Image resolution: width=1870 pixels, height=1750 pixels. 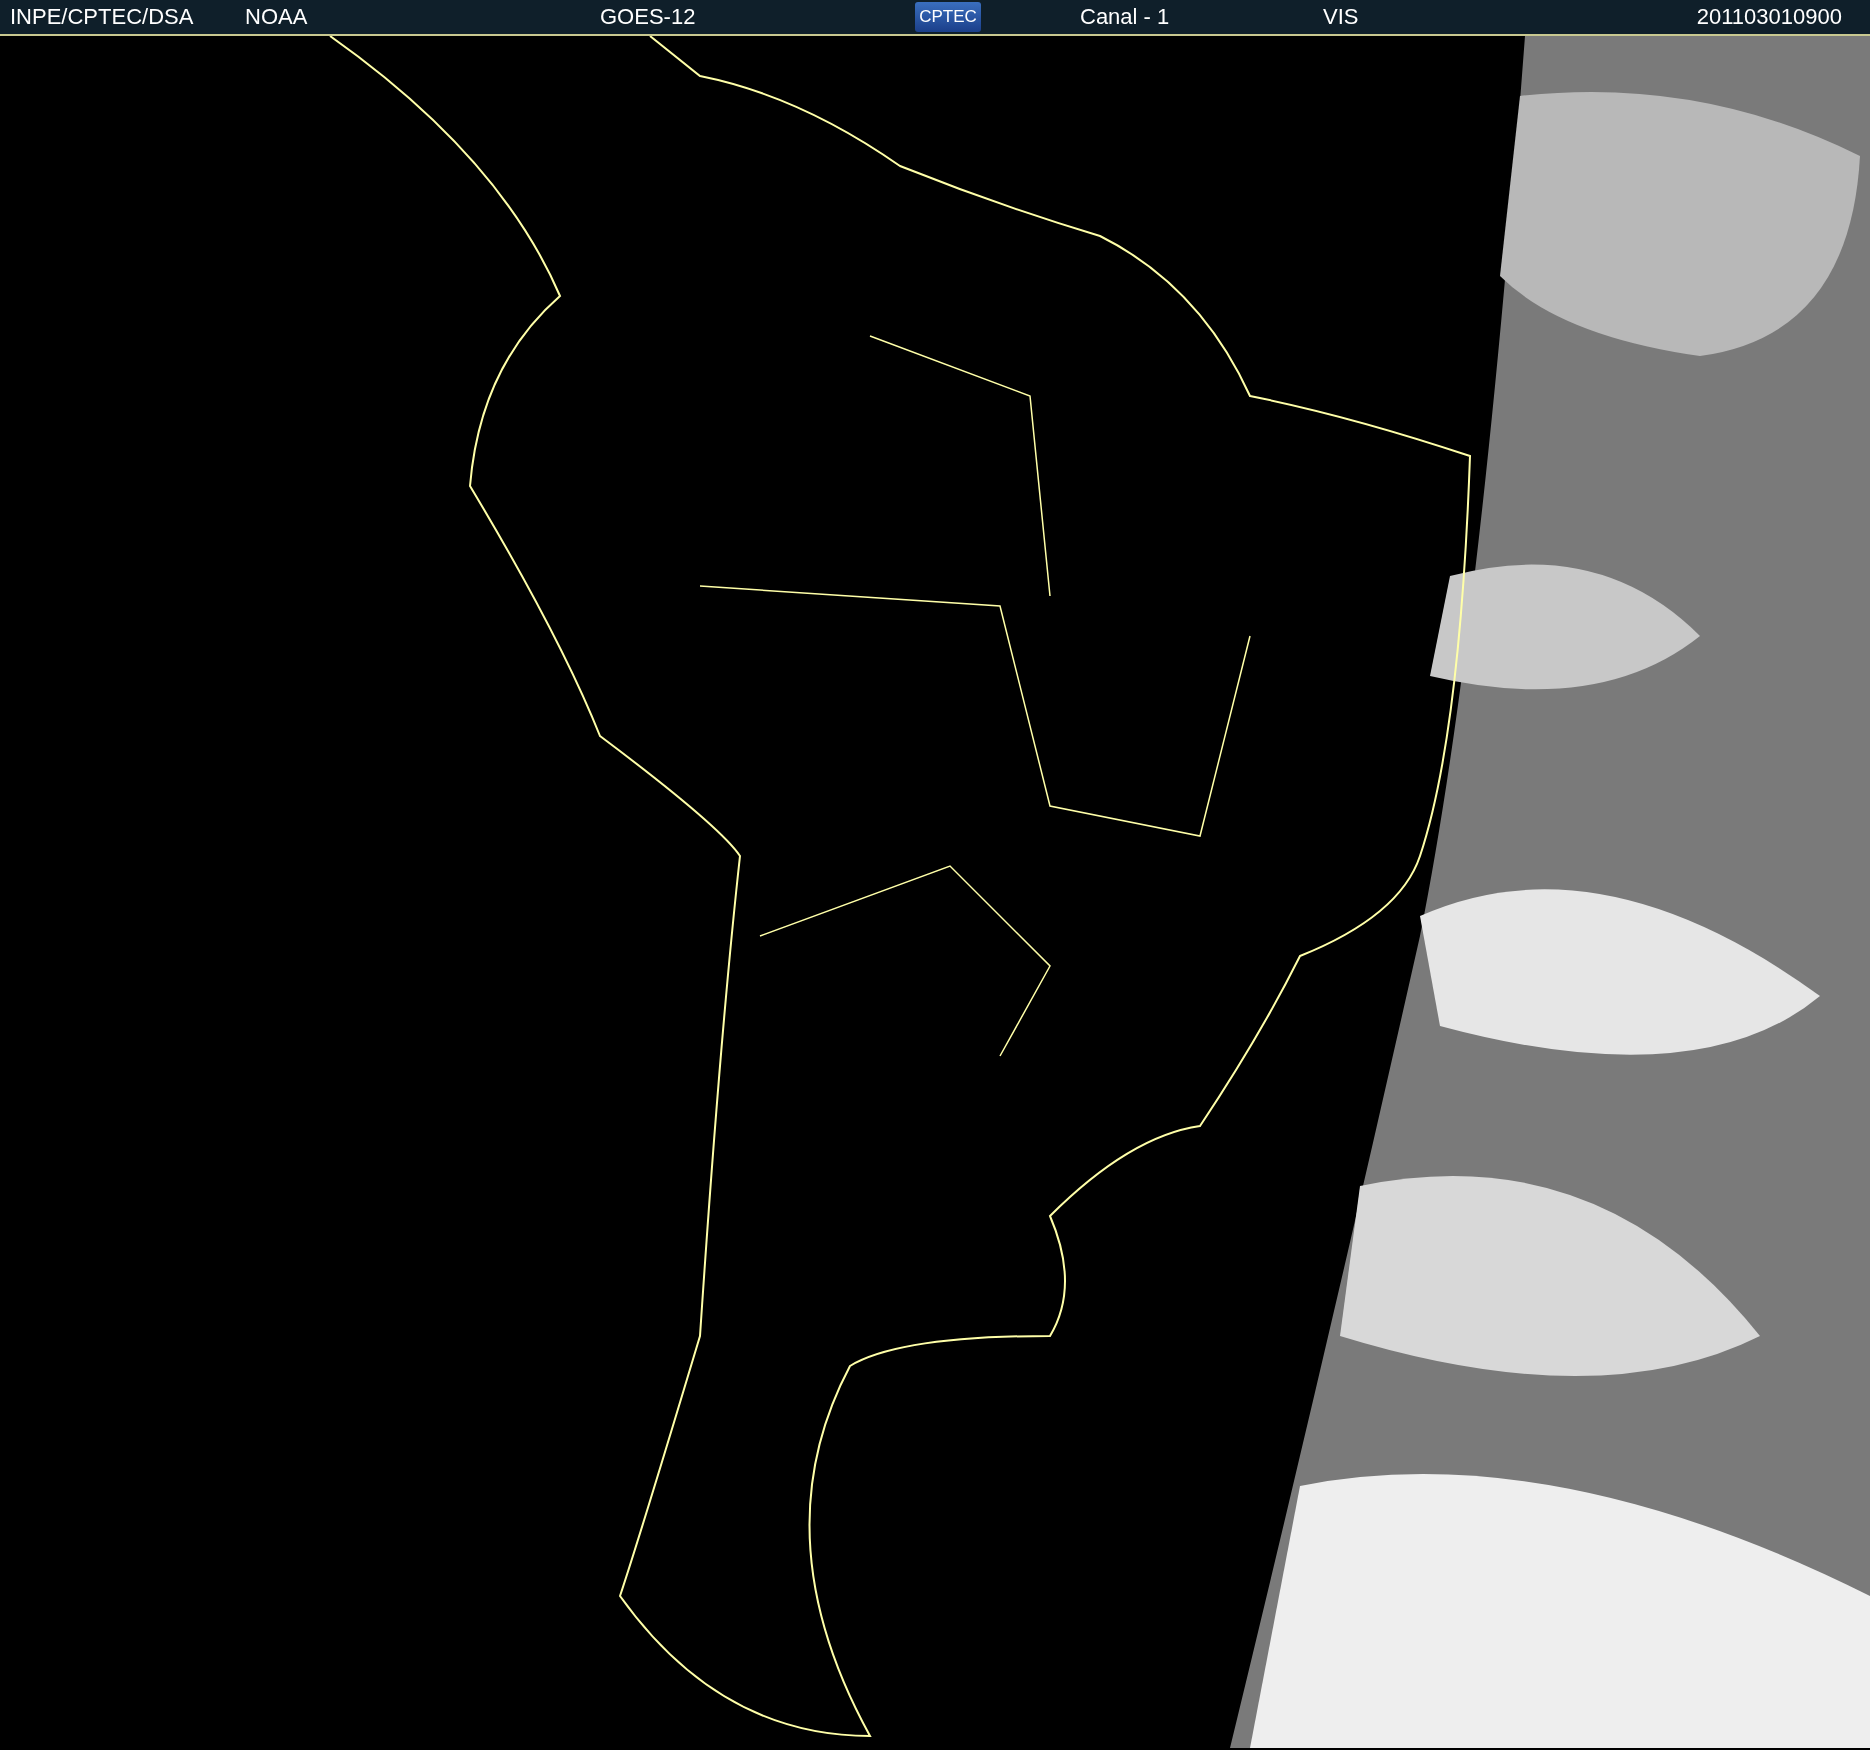 I want to click on logo: CPTEC, so click(x=948, y=17).